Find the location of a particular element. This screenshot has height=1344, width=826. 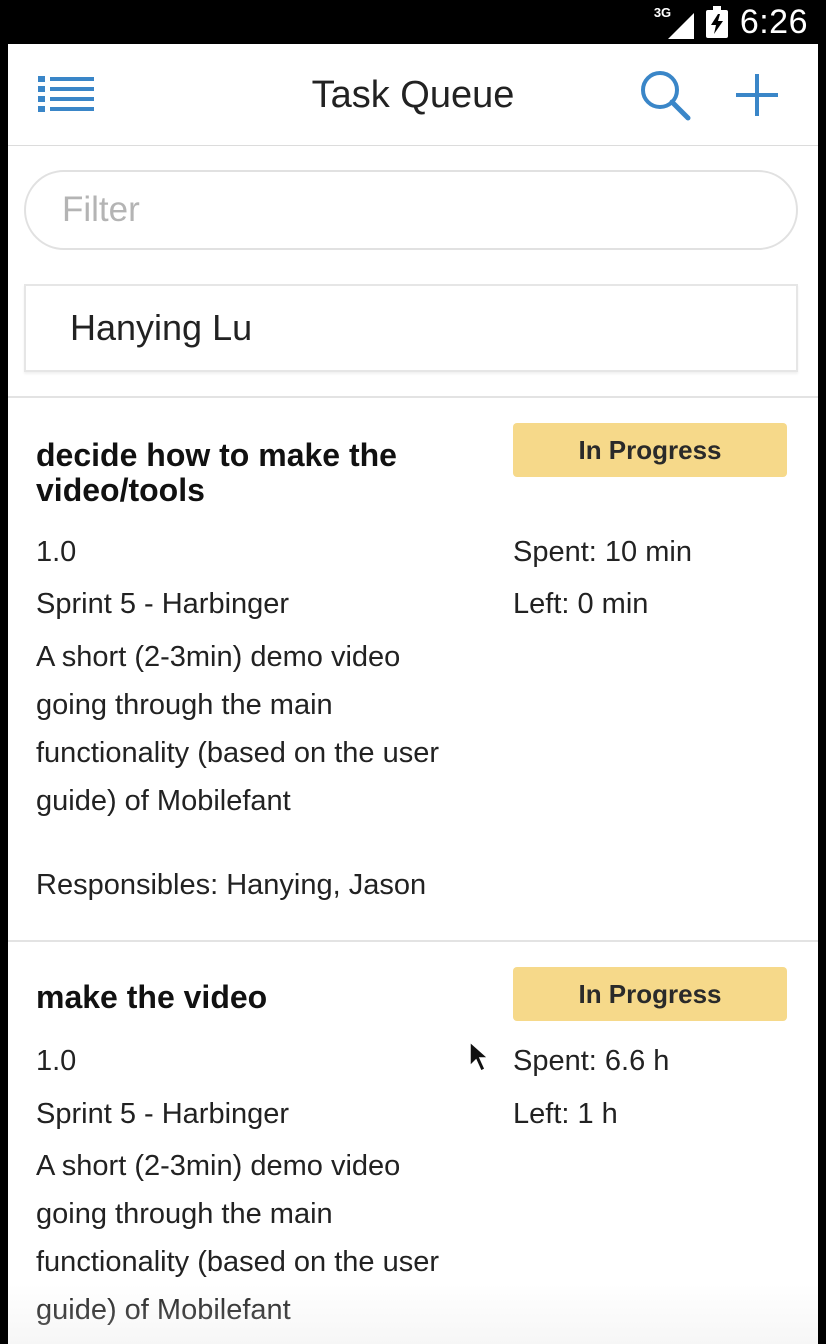

task-responsibles: Responsibles: Hanying, Jason is located at coordinates (231, 885).